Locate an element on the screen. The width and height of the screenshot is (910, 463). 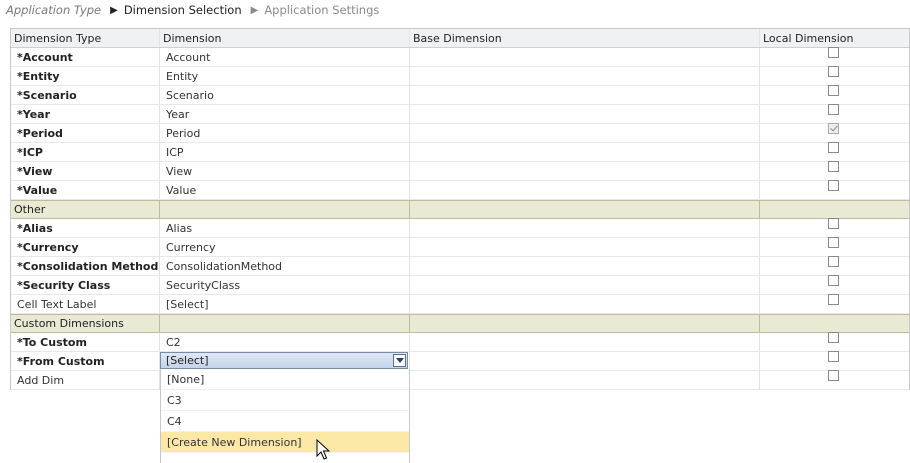
column-header-dimension-type: Dimension Type is located at coordinates (85, 38).